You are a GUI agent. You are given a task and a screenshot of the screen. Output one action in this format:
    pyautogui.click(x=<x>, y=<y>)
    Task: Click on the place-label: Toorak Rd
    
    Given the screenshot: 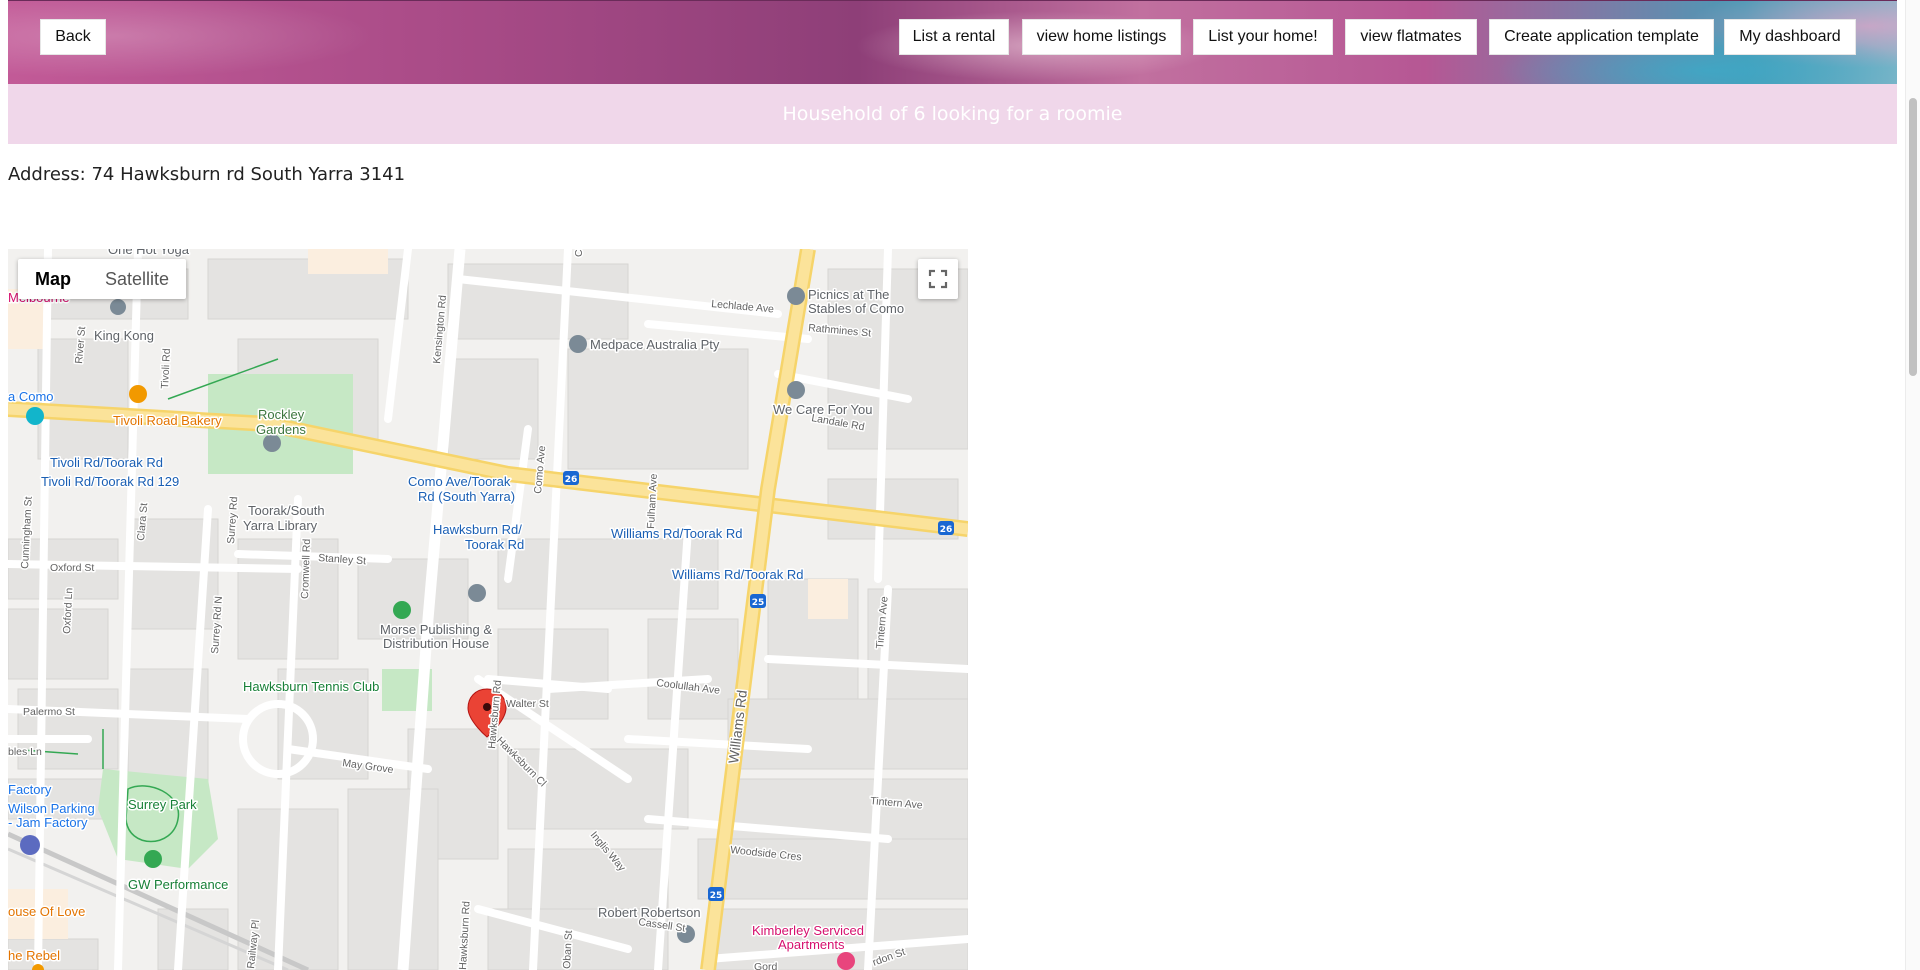 What is the action you would take?
    pyautogui.click(x=494, y=544)
    